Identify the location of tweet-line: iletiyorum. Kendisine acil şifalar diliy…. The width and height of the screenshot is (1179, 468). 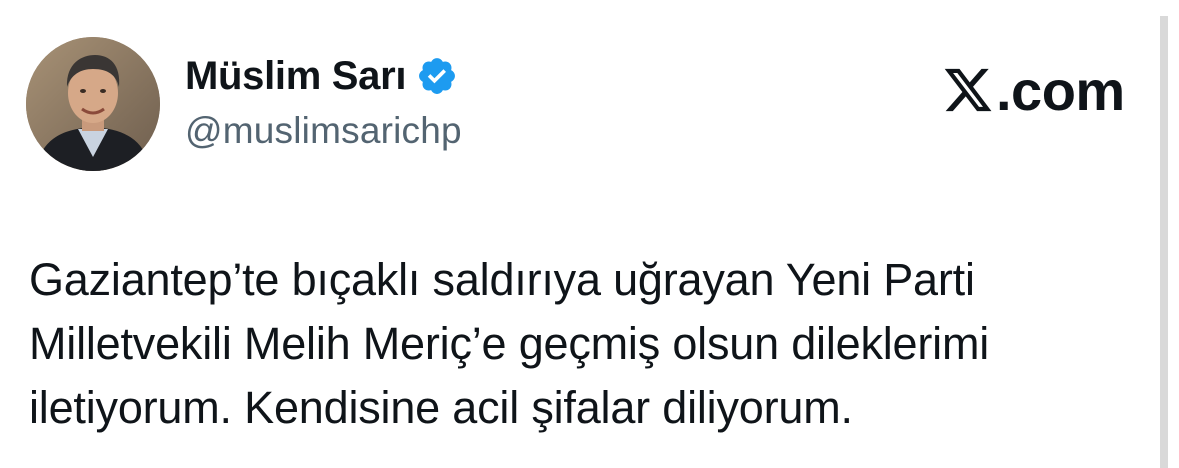
(441, 407).